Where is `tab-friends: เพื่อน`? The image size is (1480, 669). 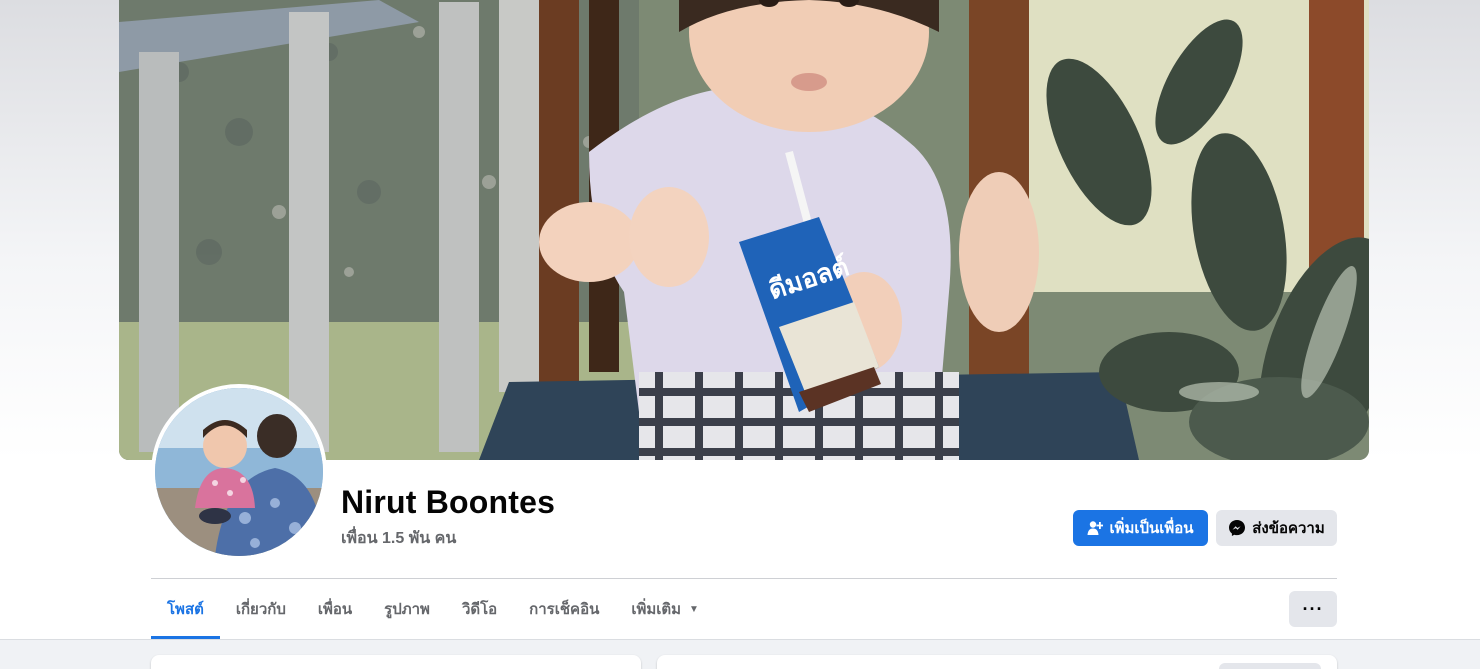 tab-friends: เพื่อน is located at coordinates (335, 609).